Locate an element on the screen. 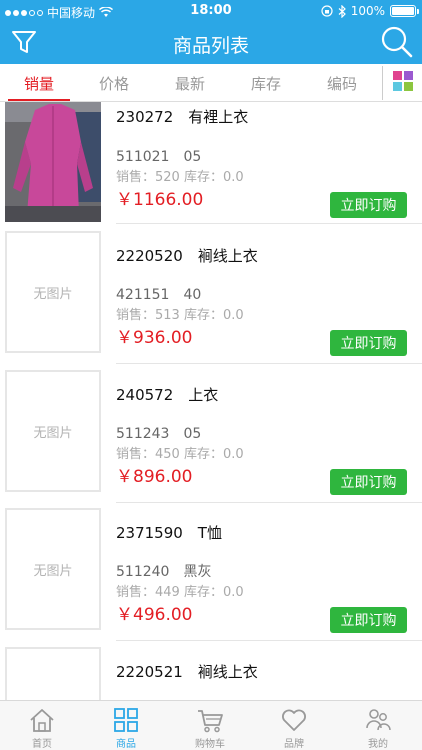  search-icon is located at coordinates (397, 42).